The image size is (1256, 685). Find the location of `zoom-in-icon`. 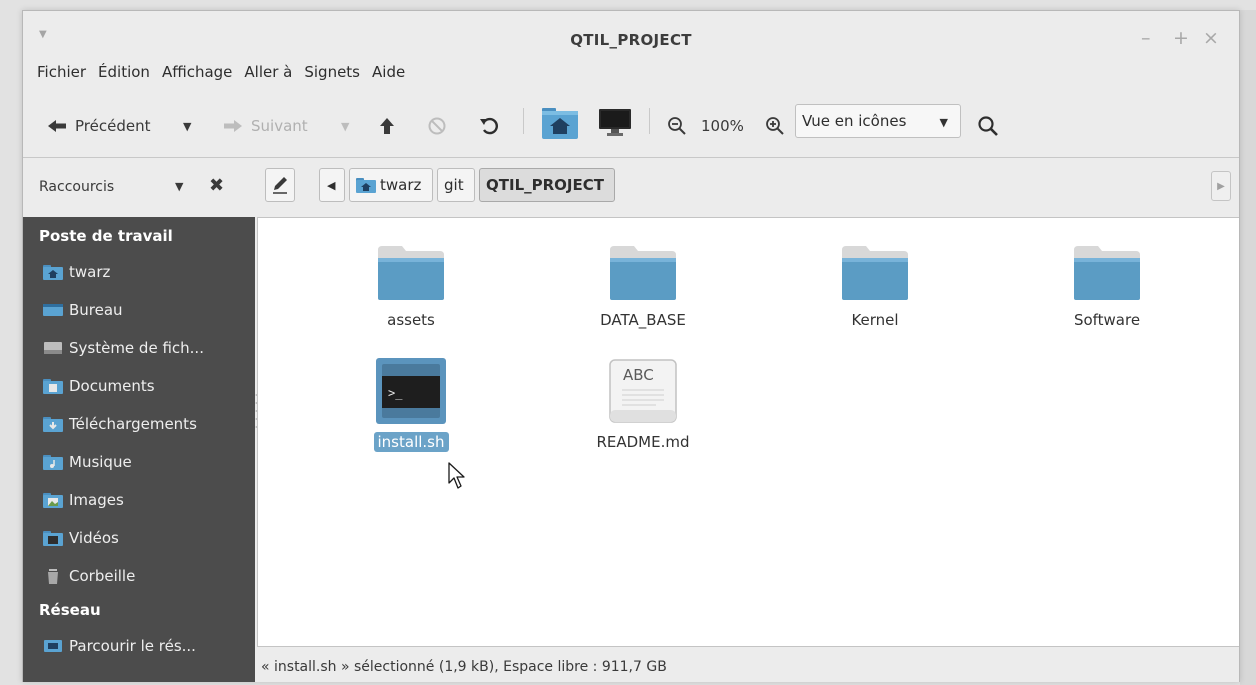

zoom-in-icon is located at coordinates (775, 126).